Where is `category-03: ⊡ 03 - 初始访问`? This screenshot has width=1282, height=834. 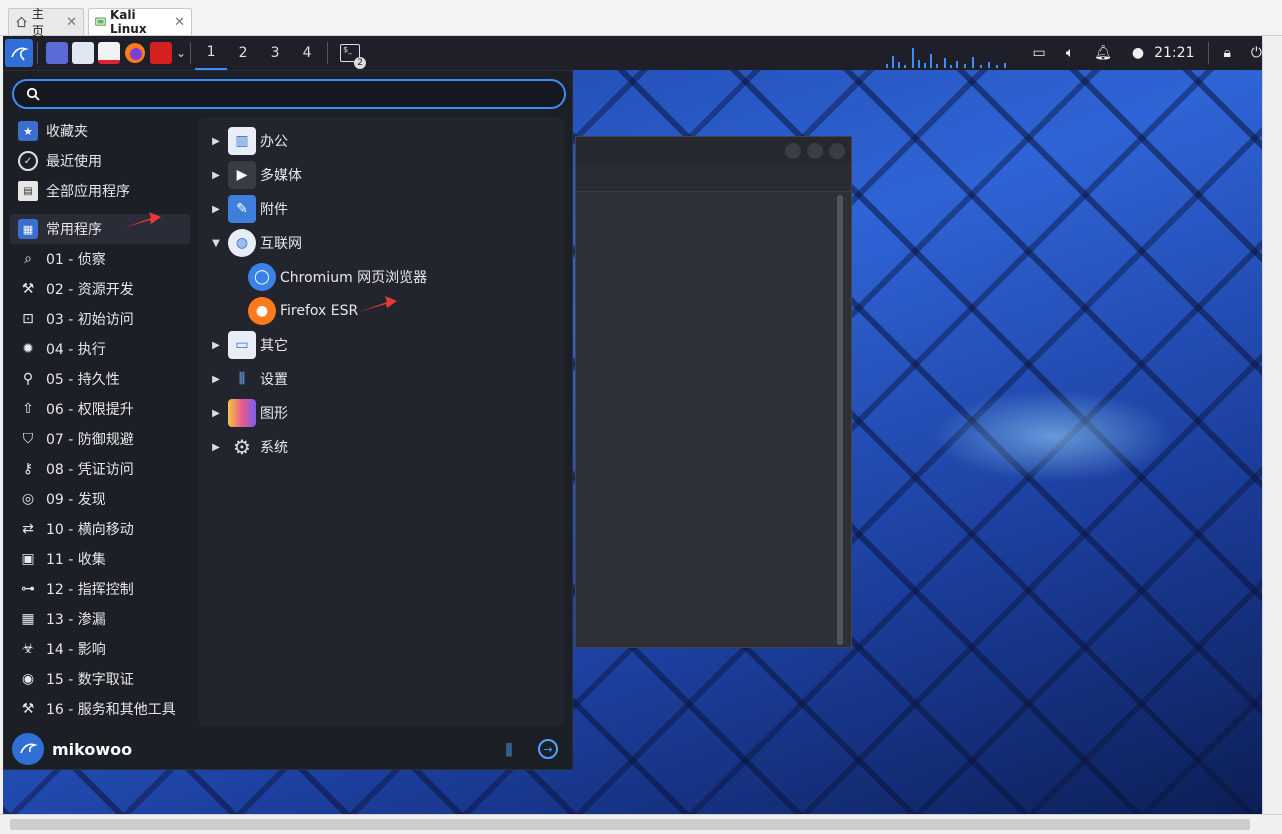
category-03: ⊡ 03 - 初始访问 is located at coordinates (100, 319).